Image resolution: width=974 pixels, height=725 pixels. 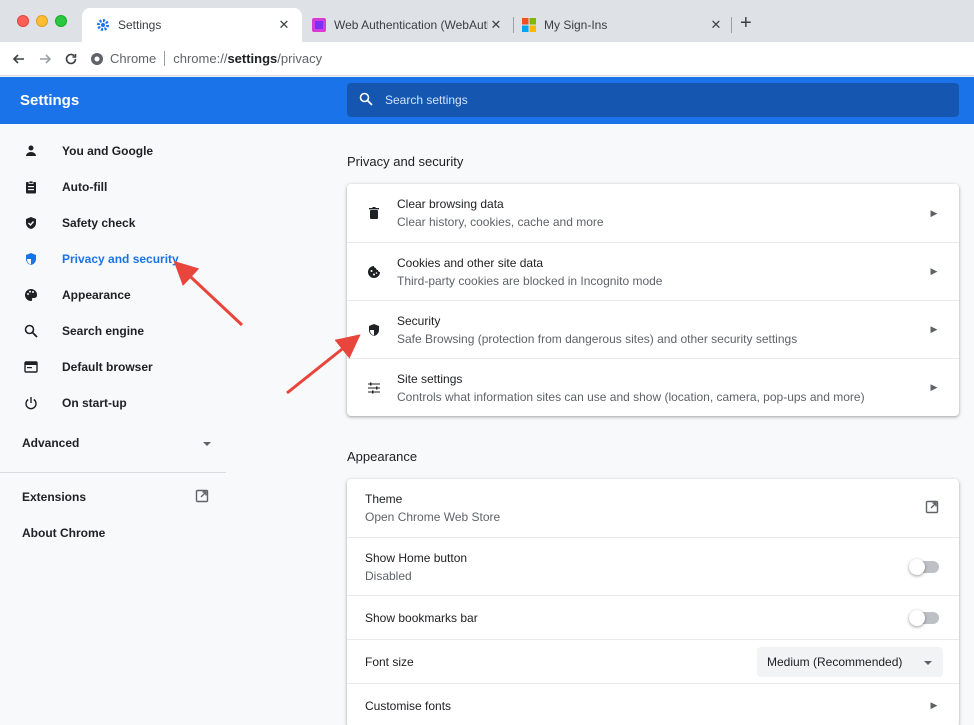 I want to click on tab-label: My Sign-Ins, so click(x=576, y=25).